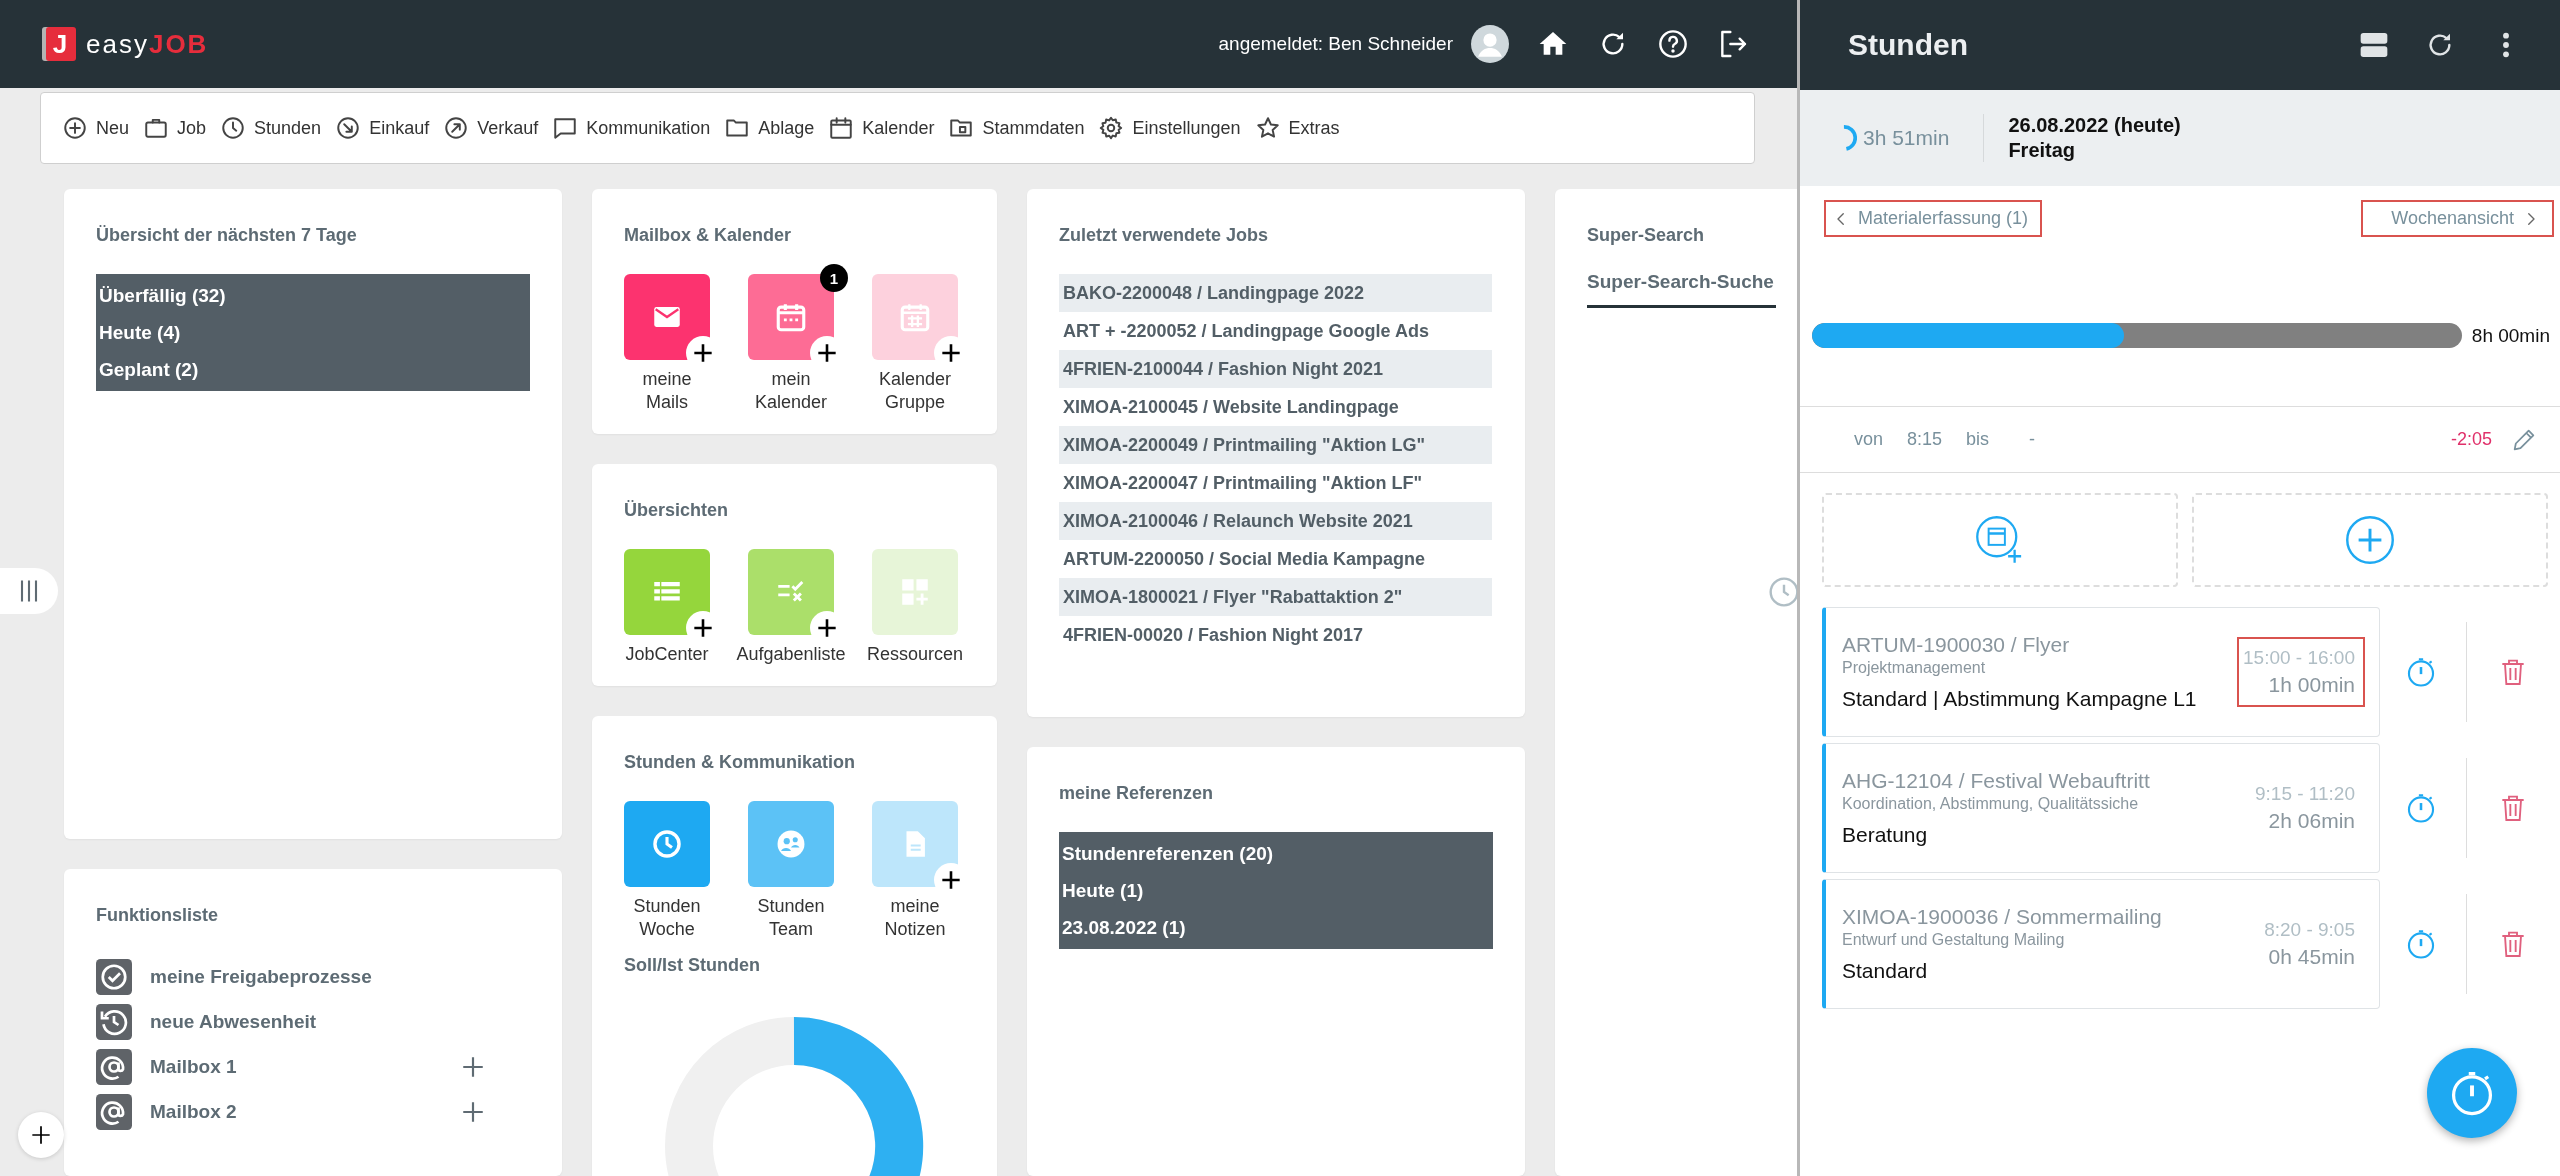  What do you see at coordinates (2042, 150) in the screenshot?
I see `weekday-label: Freitag` at bounding box center [2042, 150].